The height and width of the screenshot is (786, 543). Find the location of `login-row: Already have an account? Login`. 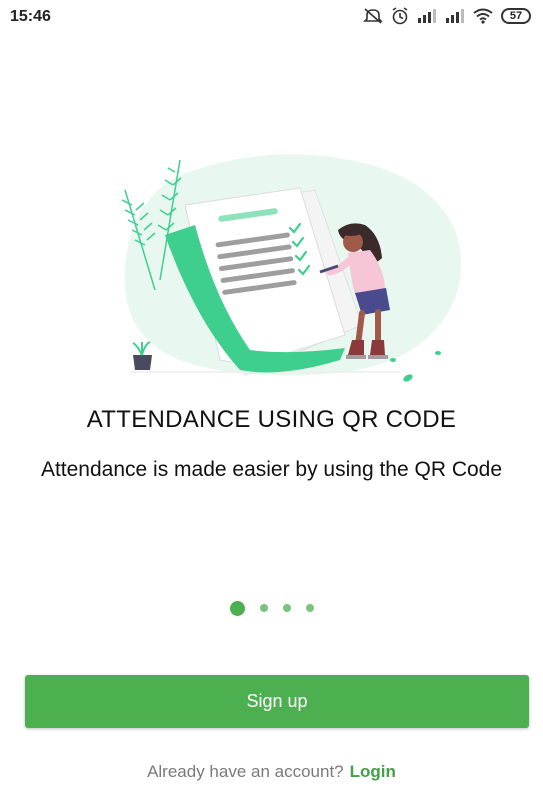

login-row: Already have an account? Login is located at coordinates (271, 772).